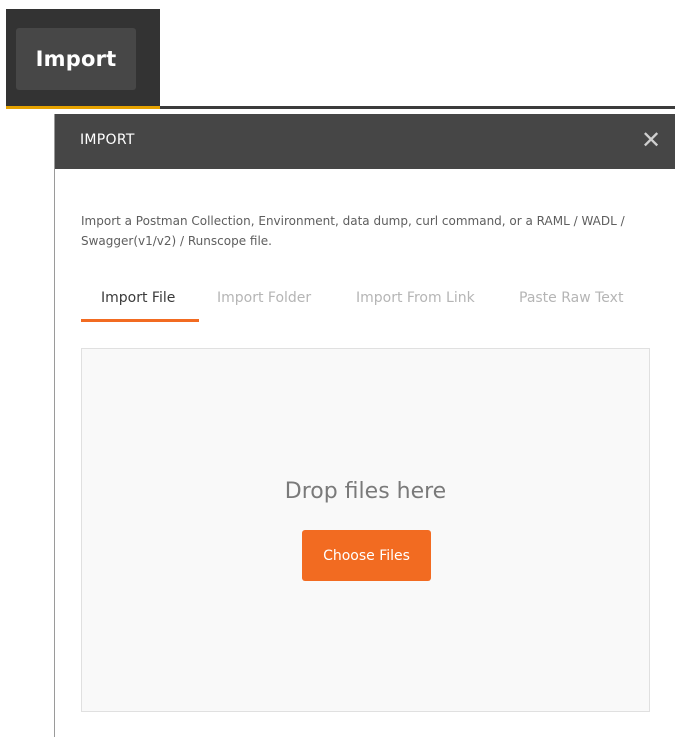  Describe the element at coordinates (365, 141) in the screenshot. I see `modal-header: IMPORT ✕` at that location.